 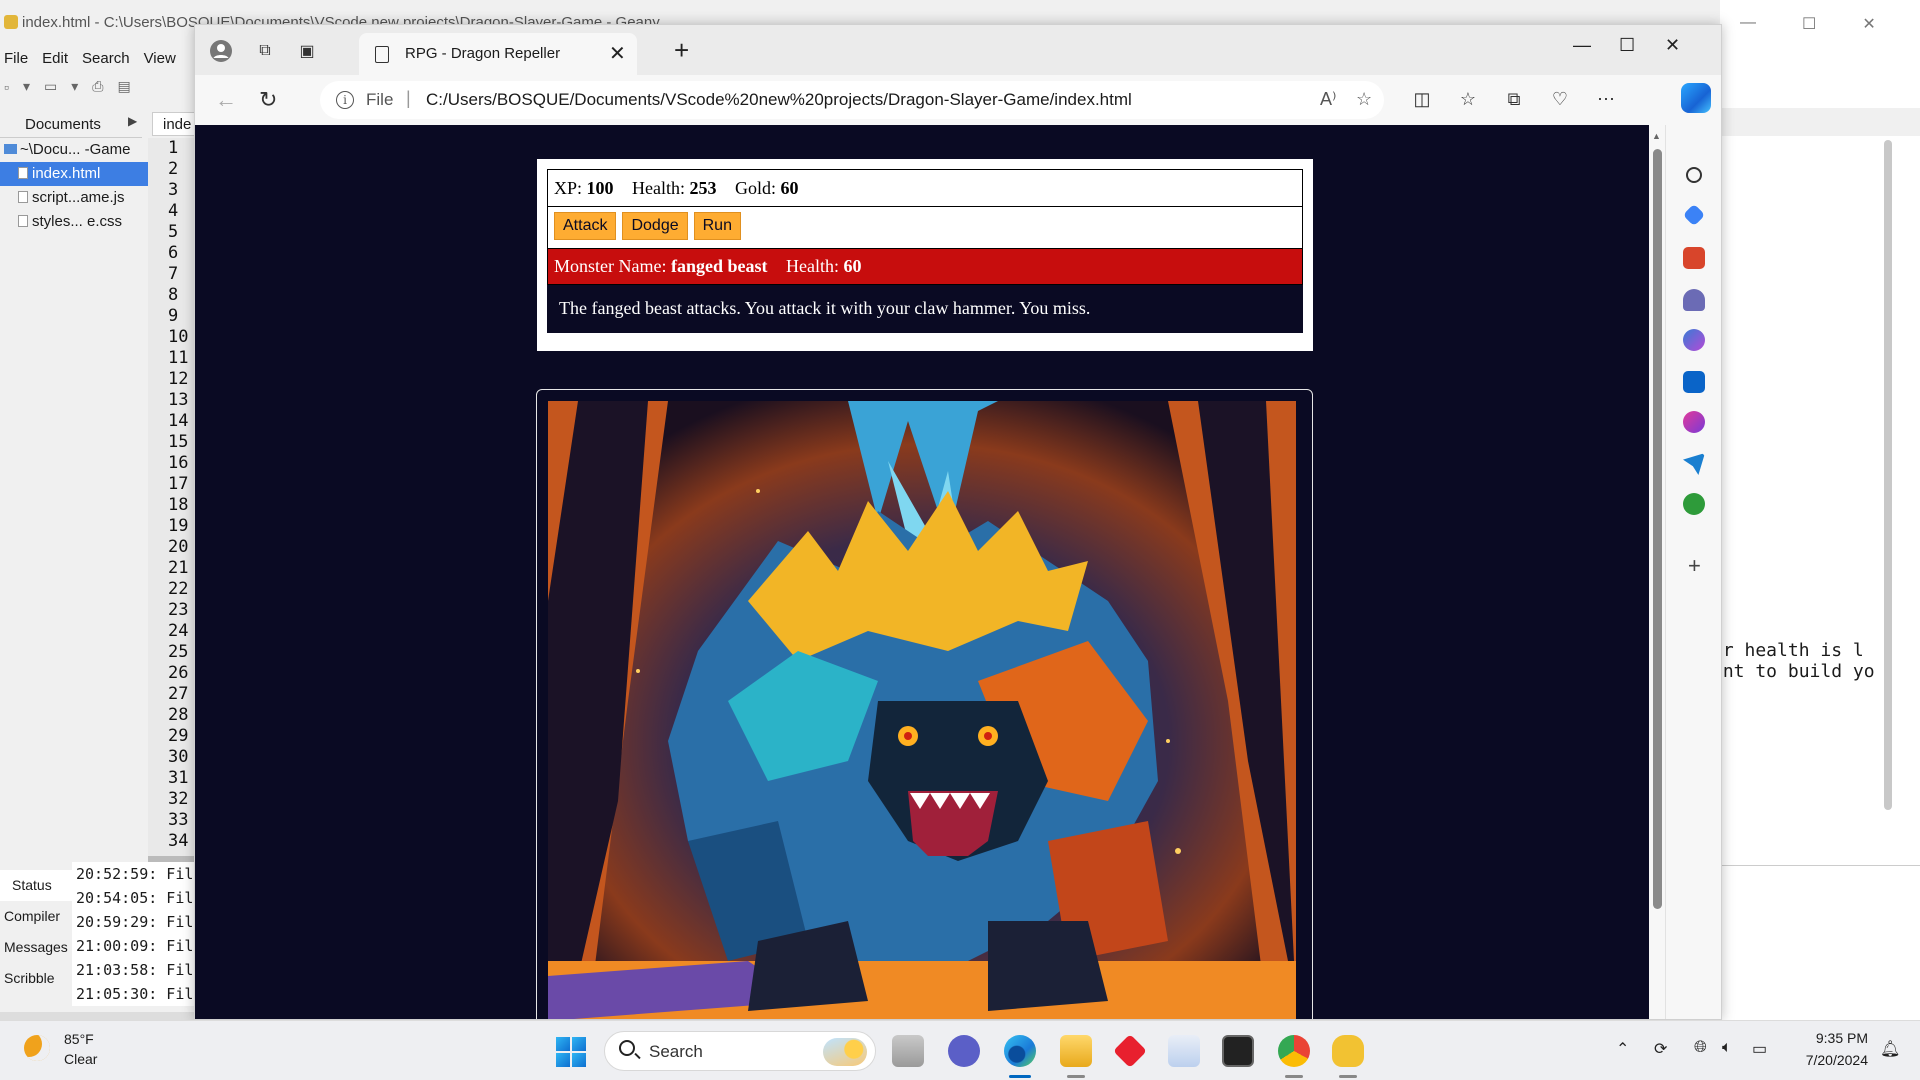 What do you see at coordinates (1348, 1051) in the screenshot?
I see `geany-icon` at bounding box center [1348, 1051].